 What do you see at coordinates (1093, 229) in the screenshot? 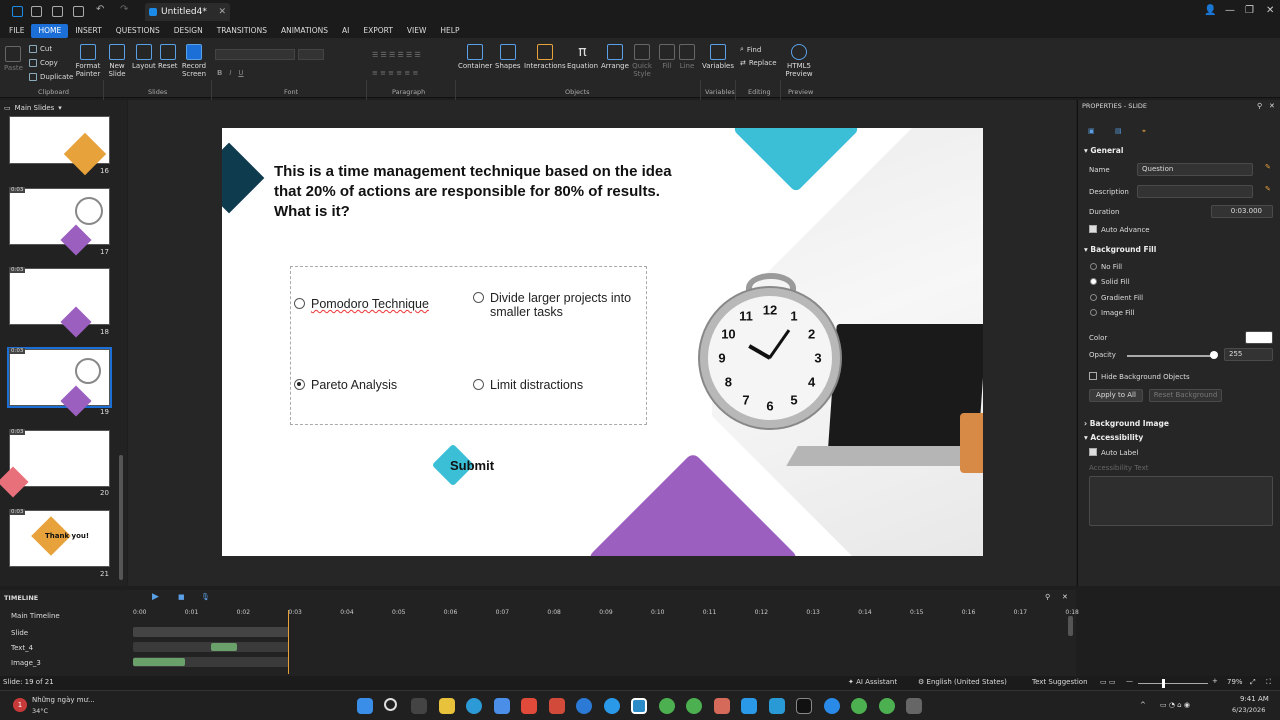
I see `auto-advance-checkbox` at bounding box center [1093, 229].